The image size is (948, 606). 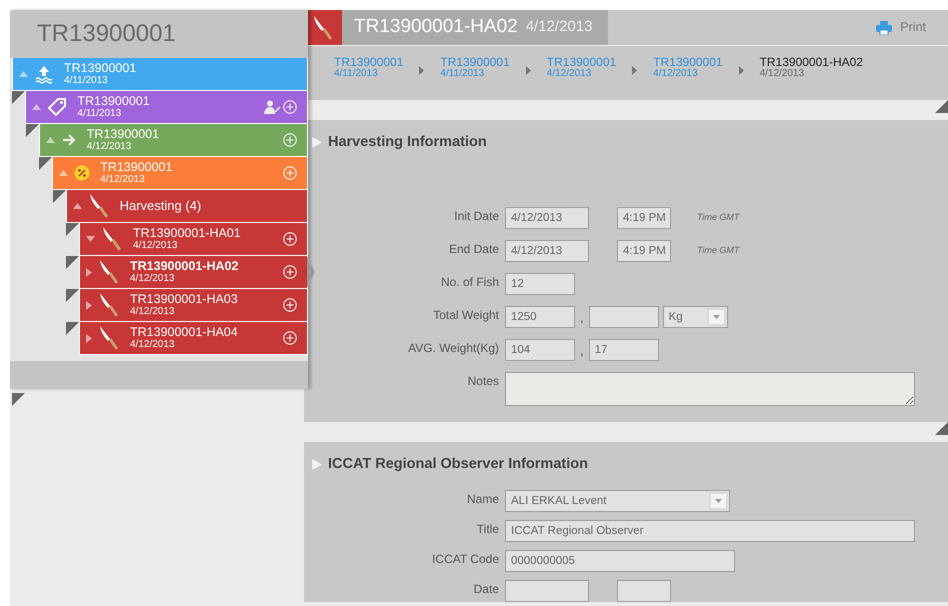 What do you see at coordinates (470, 282) in the screenshot?
I see `field-label: No. of Fish` at bounding box center [470, 282].